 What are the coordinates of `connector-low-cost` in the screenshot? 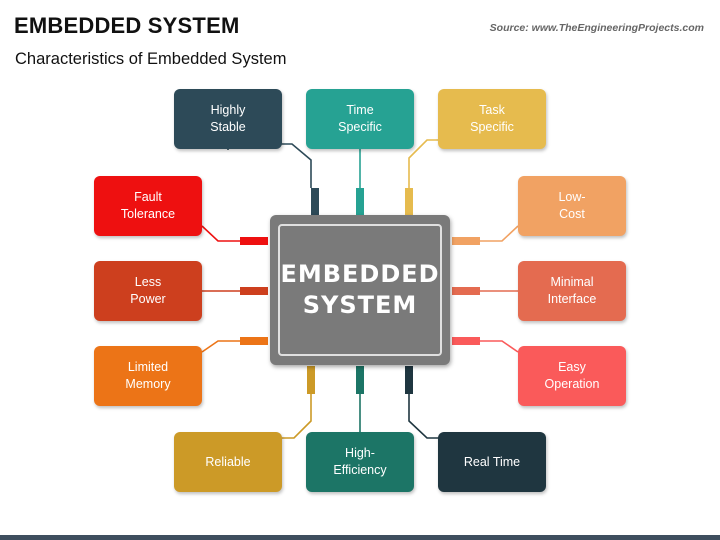 It's located at (499, 233).